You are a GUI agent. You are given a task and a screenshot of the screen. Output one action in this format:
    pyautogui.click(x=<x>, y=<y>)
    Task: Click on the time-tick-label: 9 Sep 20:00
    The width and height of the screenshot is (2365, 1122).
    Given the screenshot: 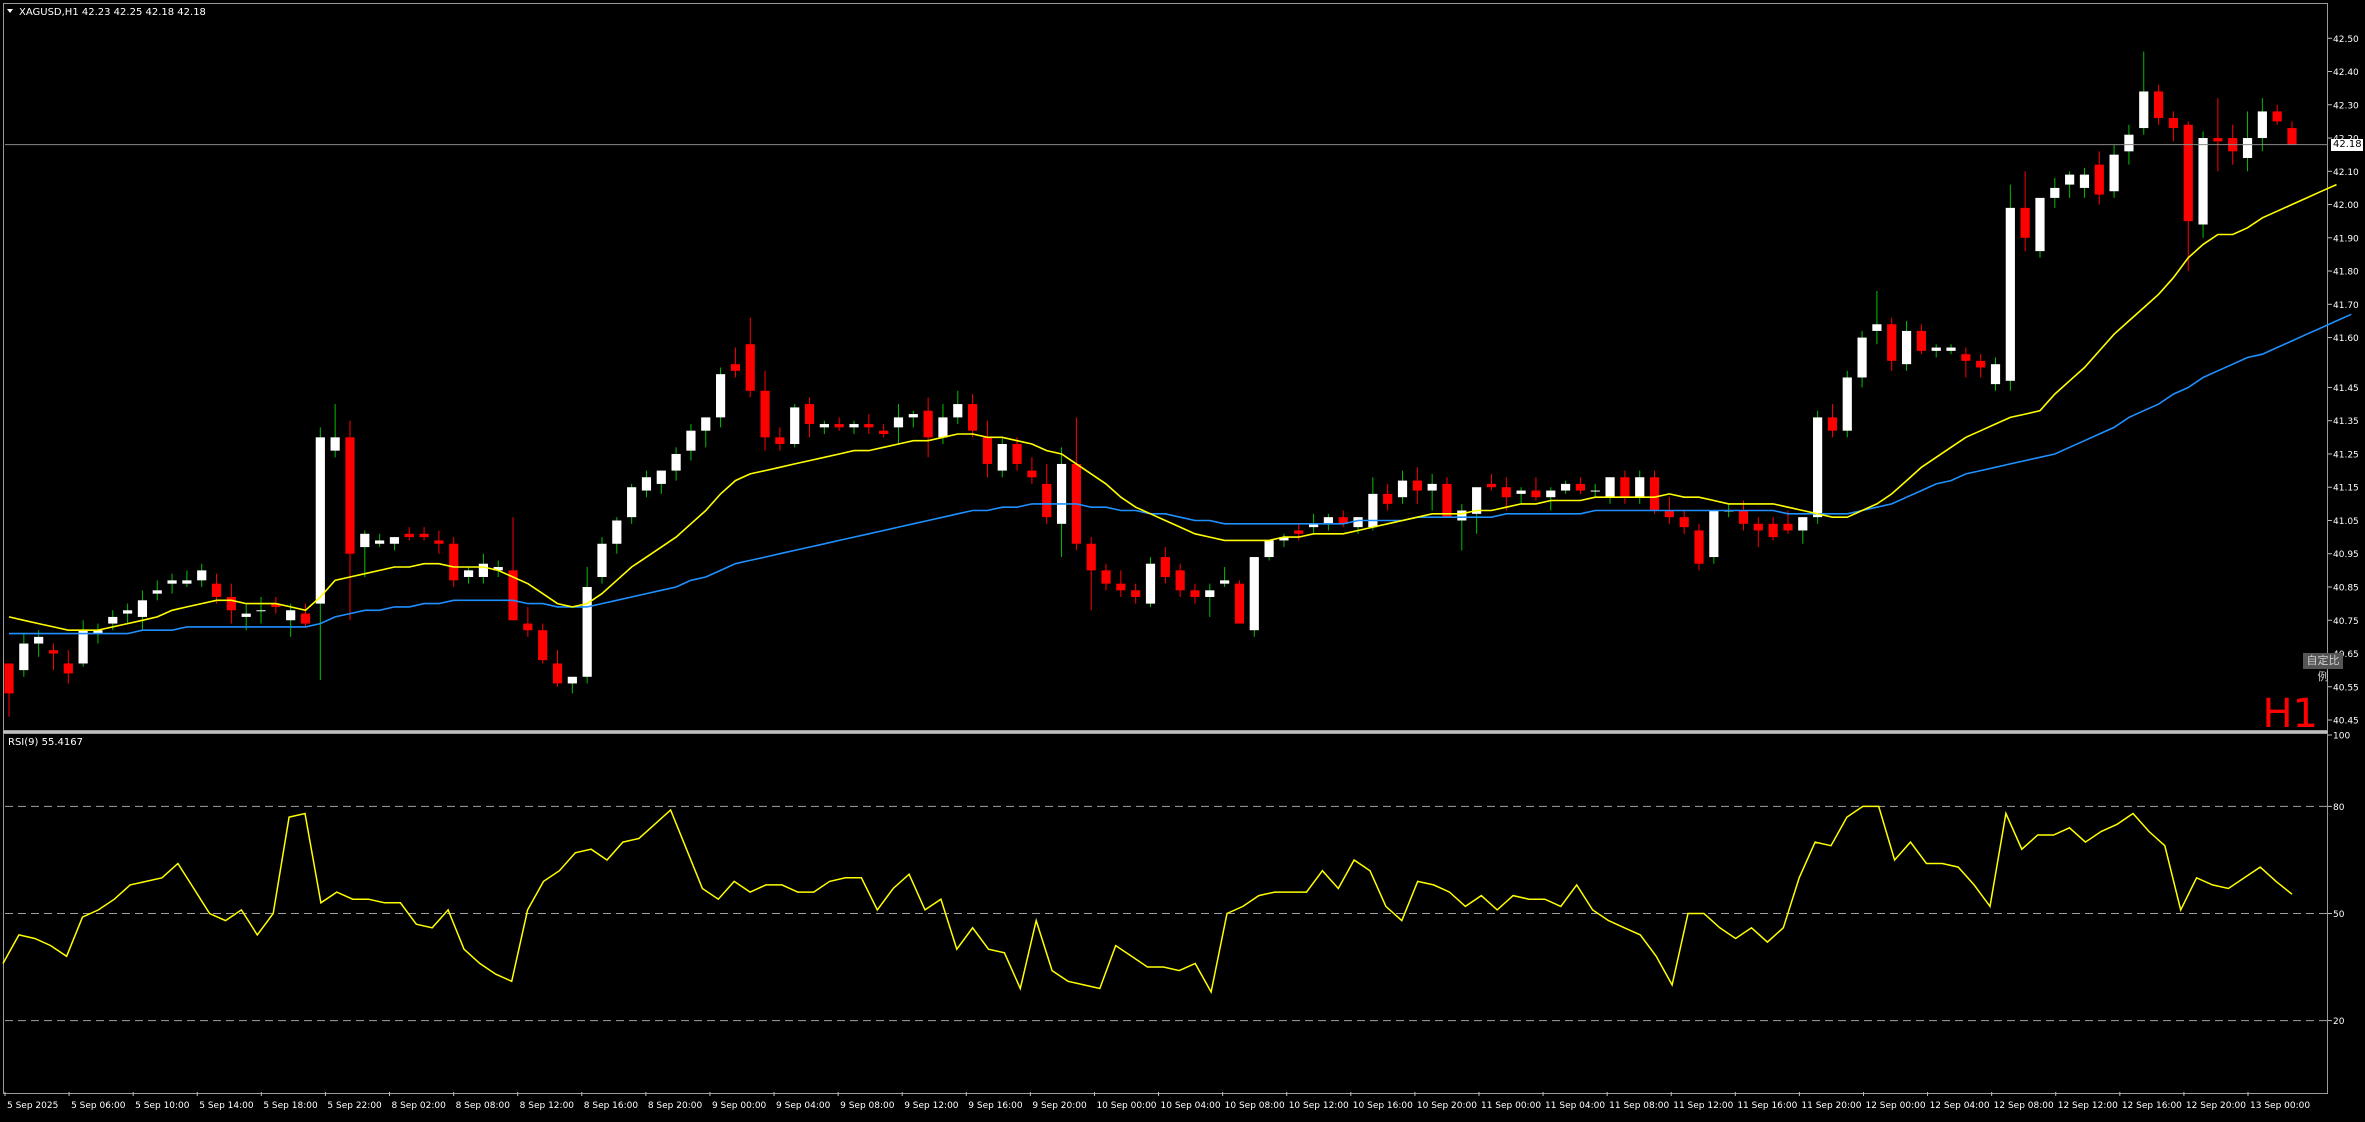 What is the action you would take?
    pyautogui.click(x=1059, y=1106)
    